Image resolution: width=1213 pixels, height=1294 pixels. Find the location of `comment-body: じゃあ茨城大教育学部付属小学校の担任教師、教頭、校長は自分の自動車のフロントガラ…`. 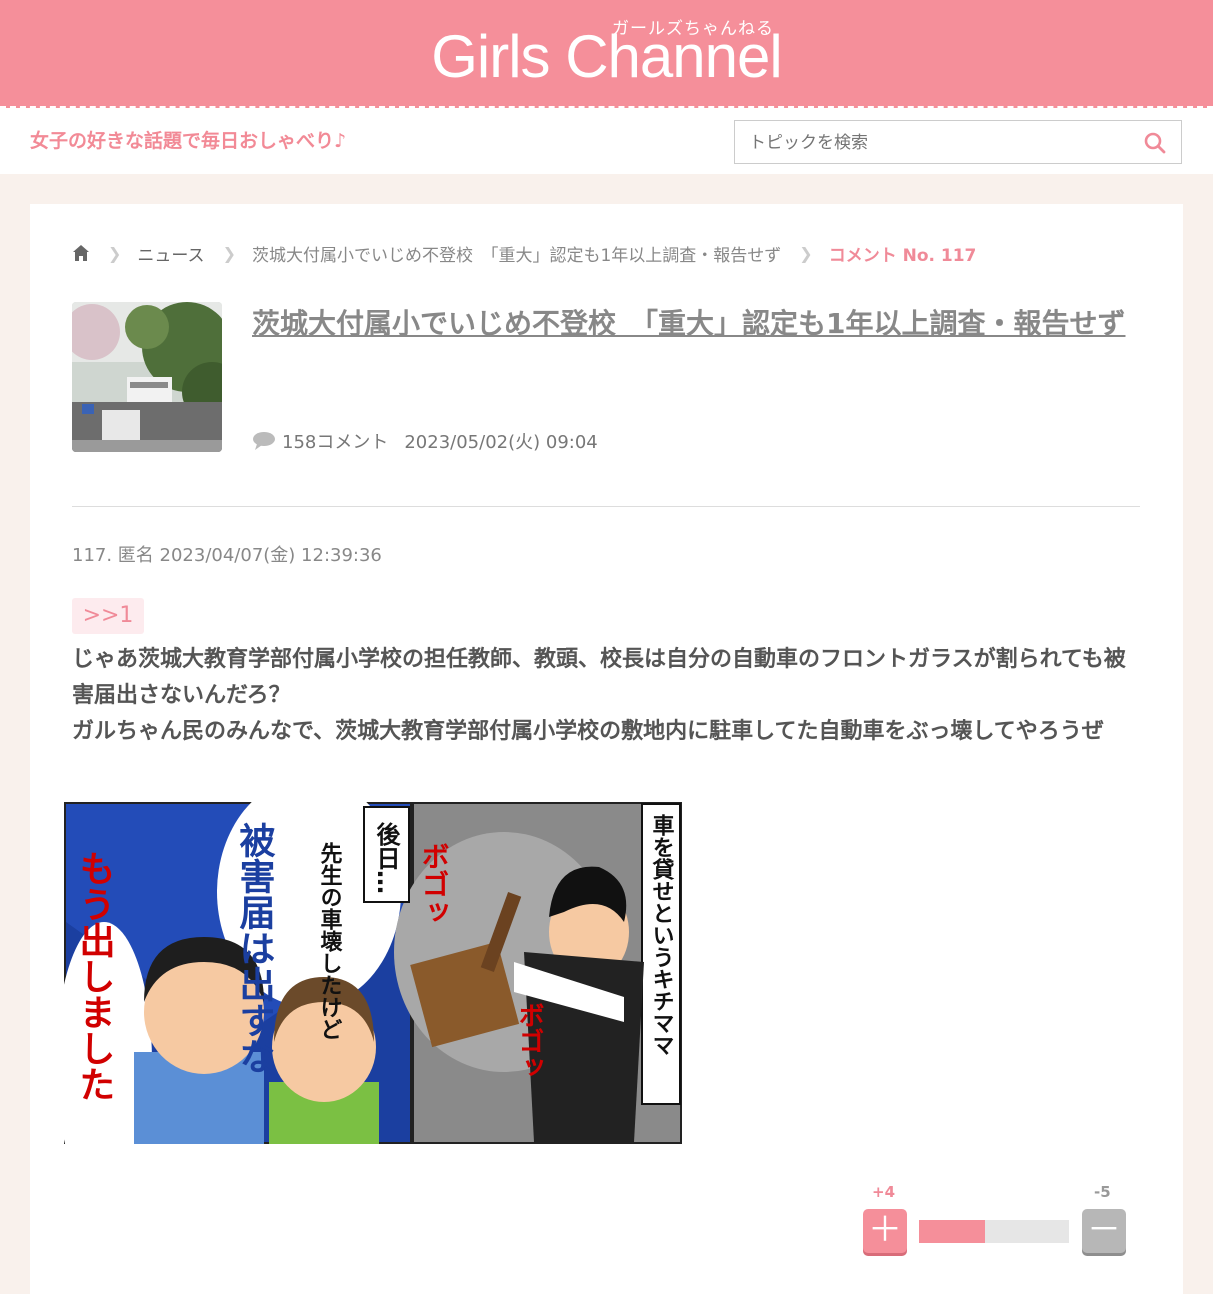

comment-body: じゃあ茨城大教育学部付属小学校の担任教師、教頭、校長は自分の自動車のフロントガラ… is located at coordinates (602, 696).